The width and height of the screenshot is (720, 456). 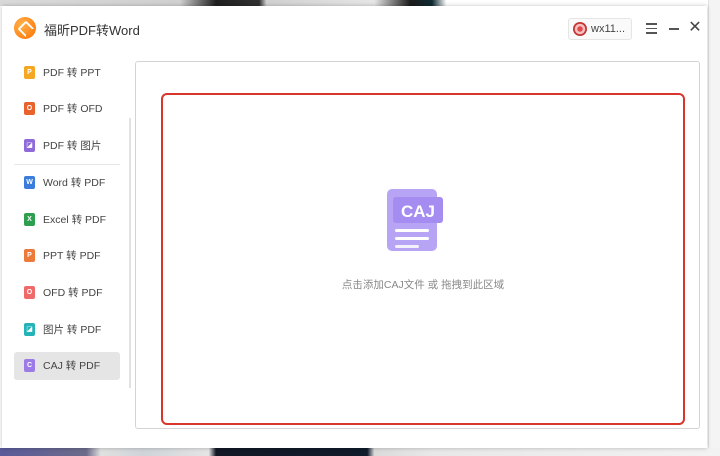 I want to click on sidebar-separator, so click(x=67, y=164).